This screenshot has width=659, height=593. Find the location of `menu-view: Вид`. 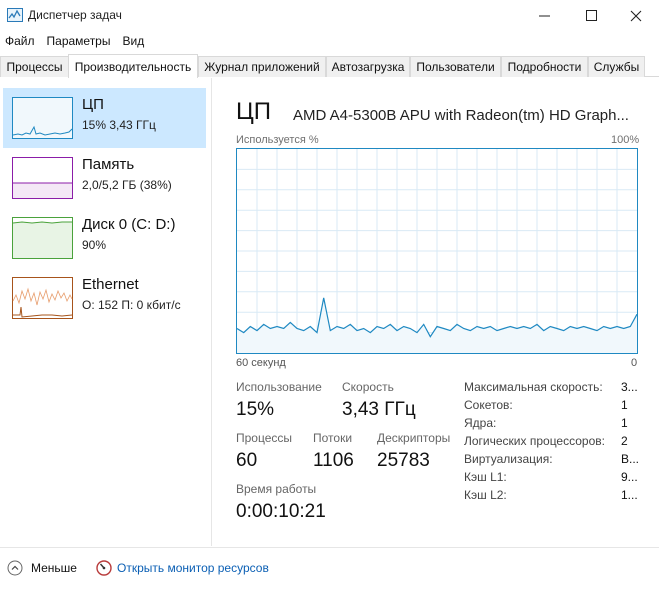

menu-view: Вид is located at coordinates (134, 41).